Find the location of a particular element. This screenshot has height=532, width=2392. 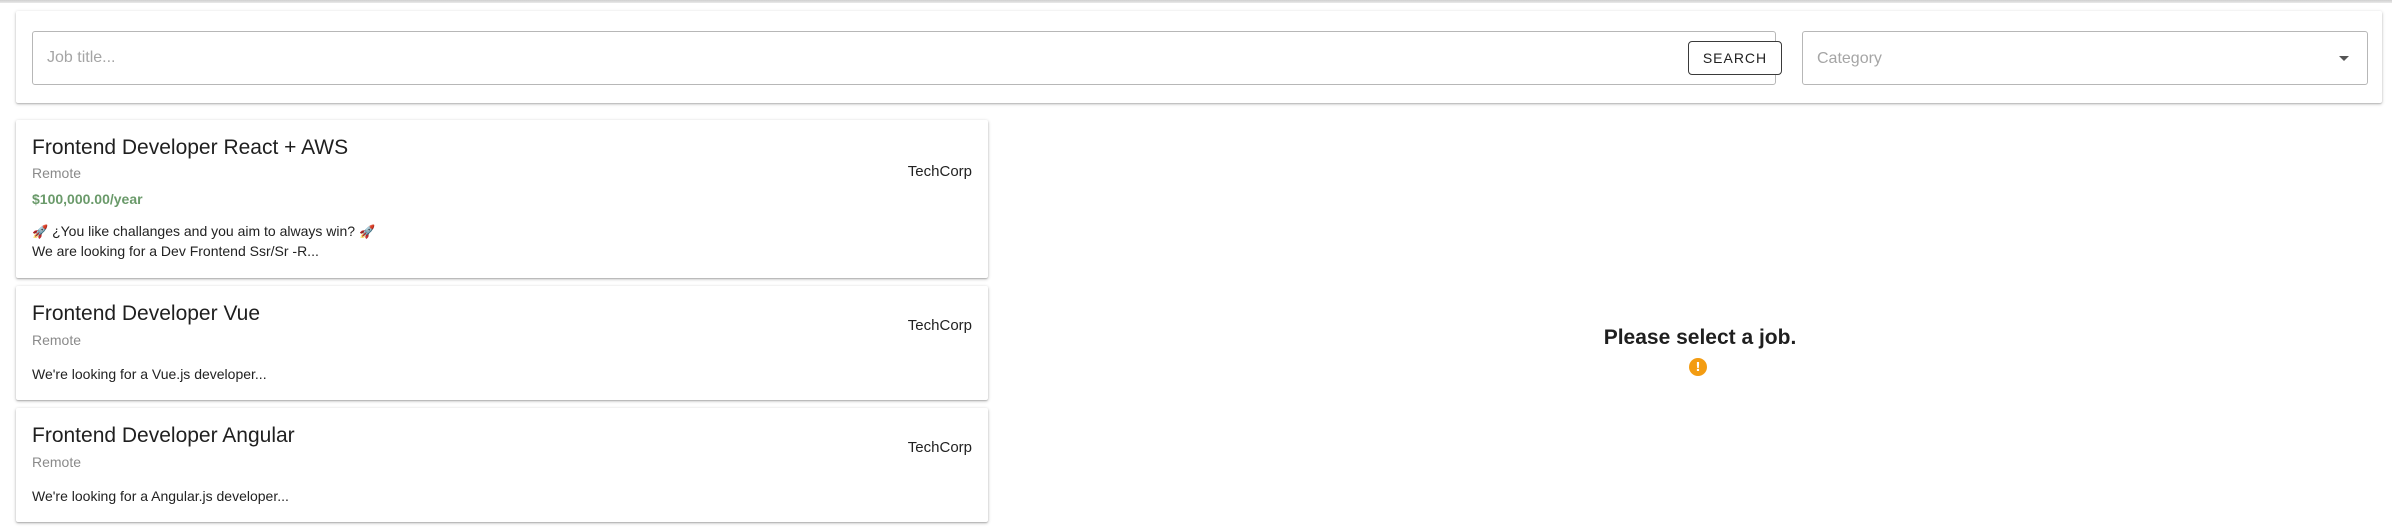

top-divider is located at coordinates (1196, 1).